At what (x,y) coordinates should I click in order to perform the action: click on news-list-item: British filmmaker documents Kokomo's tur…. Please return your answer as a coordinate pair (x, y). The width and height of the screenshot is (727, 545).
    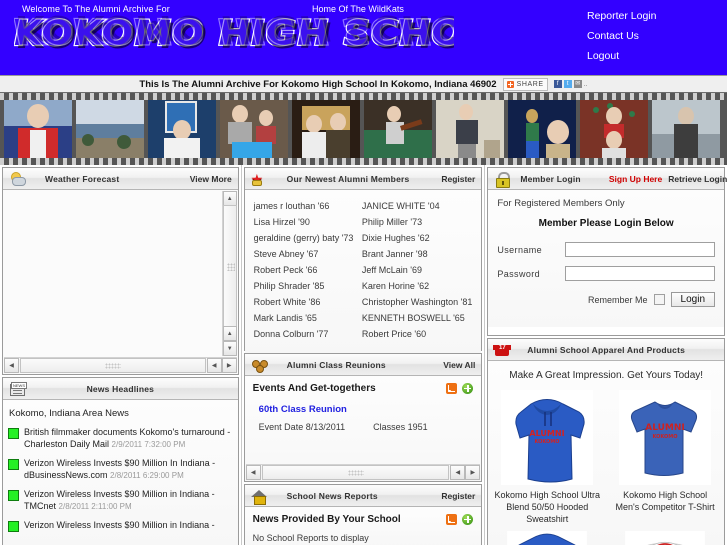
    Looking at the image, I should click on (120, 438).